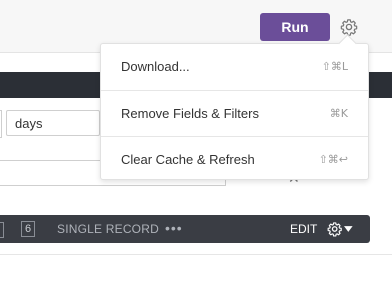  I want to click on run-button: Run, so click(295, 27).